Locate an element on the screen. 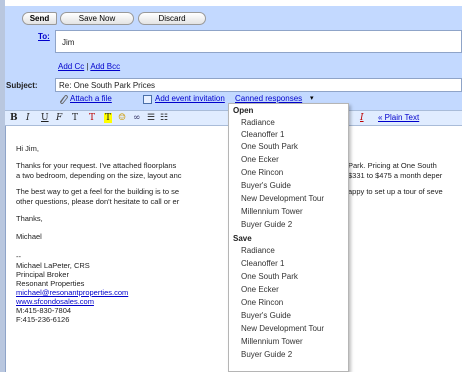 Image resolution: width=462 pixels, height=372 pixels. add-bcc-link: Add Bcc is located at coordinates (105, 66).